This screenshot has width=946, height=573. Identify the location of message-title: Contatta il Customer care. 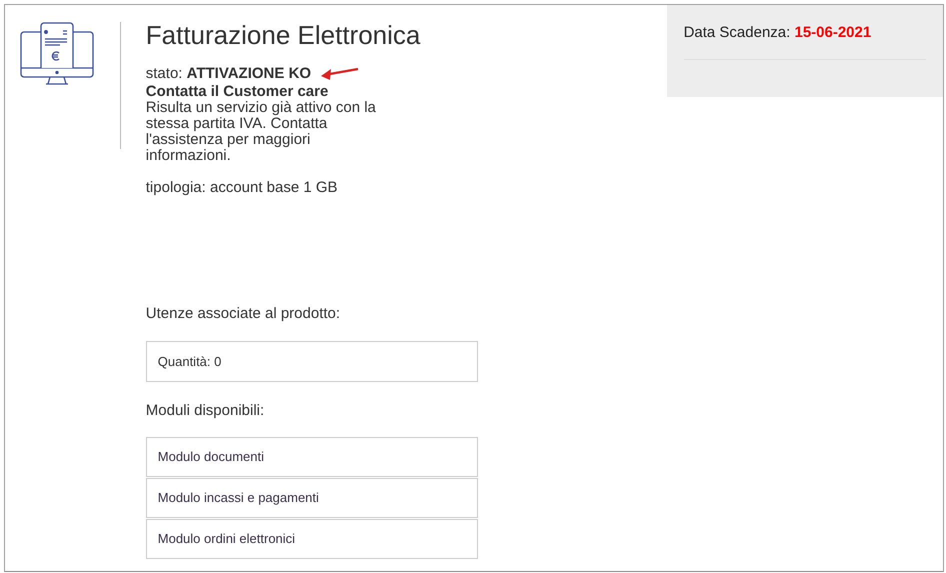
(238, 91).